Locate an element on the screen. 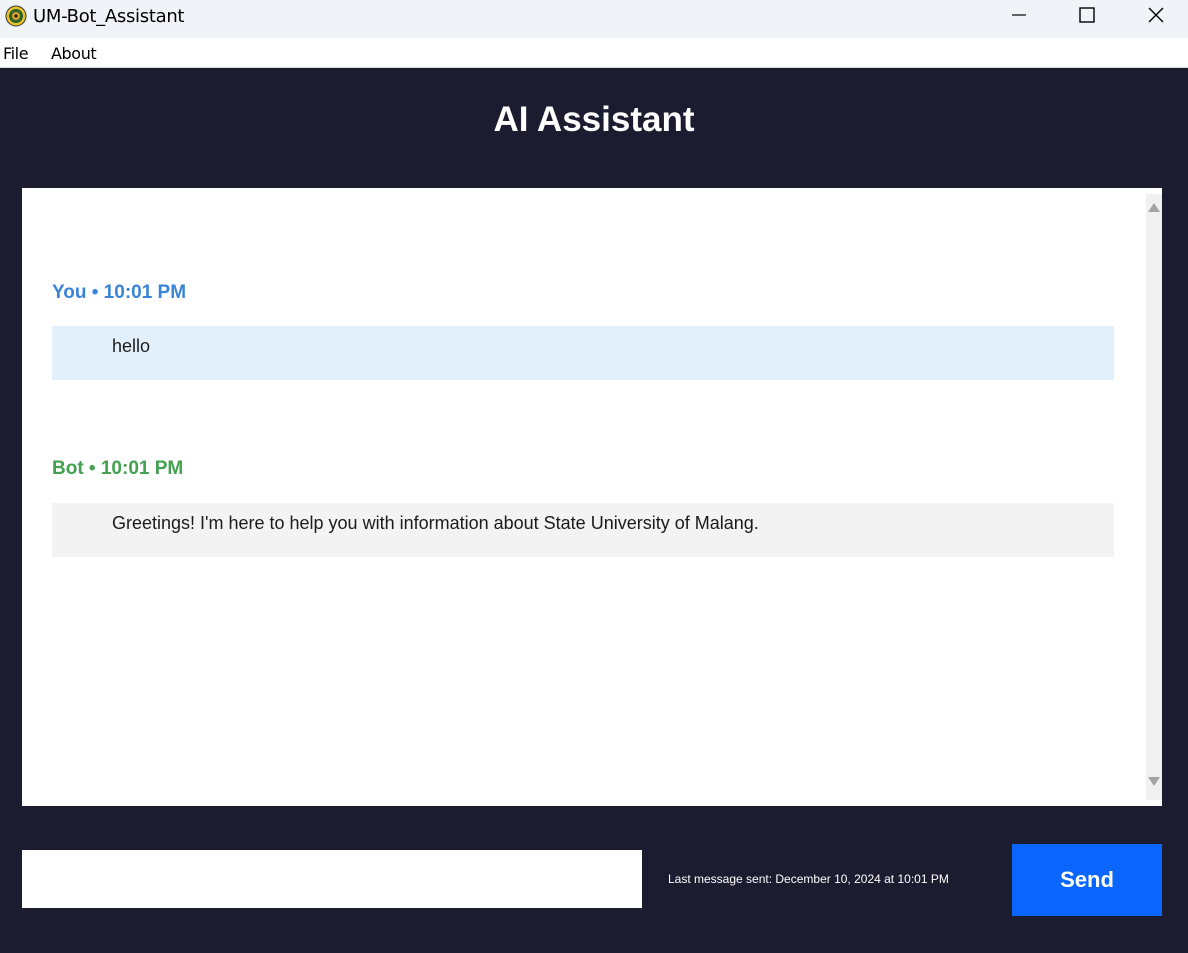 This screenshot has width=1188, height=953. menu-bar: File About is located at coordinates (594, 53).